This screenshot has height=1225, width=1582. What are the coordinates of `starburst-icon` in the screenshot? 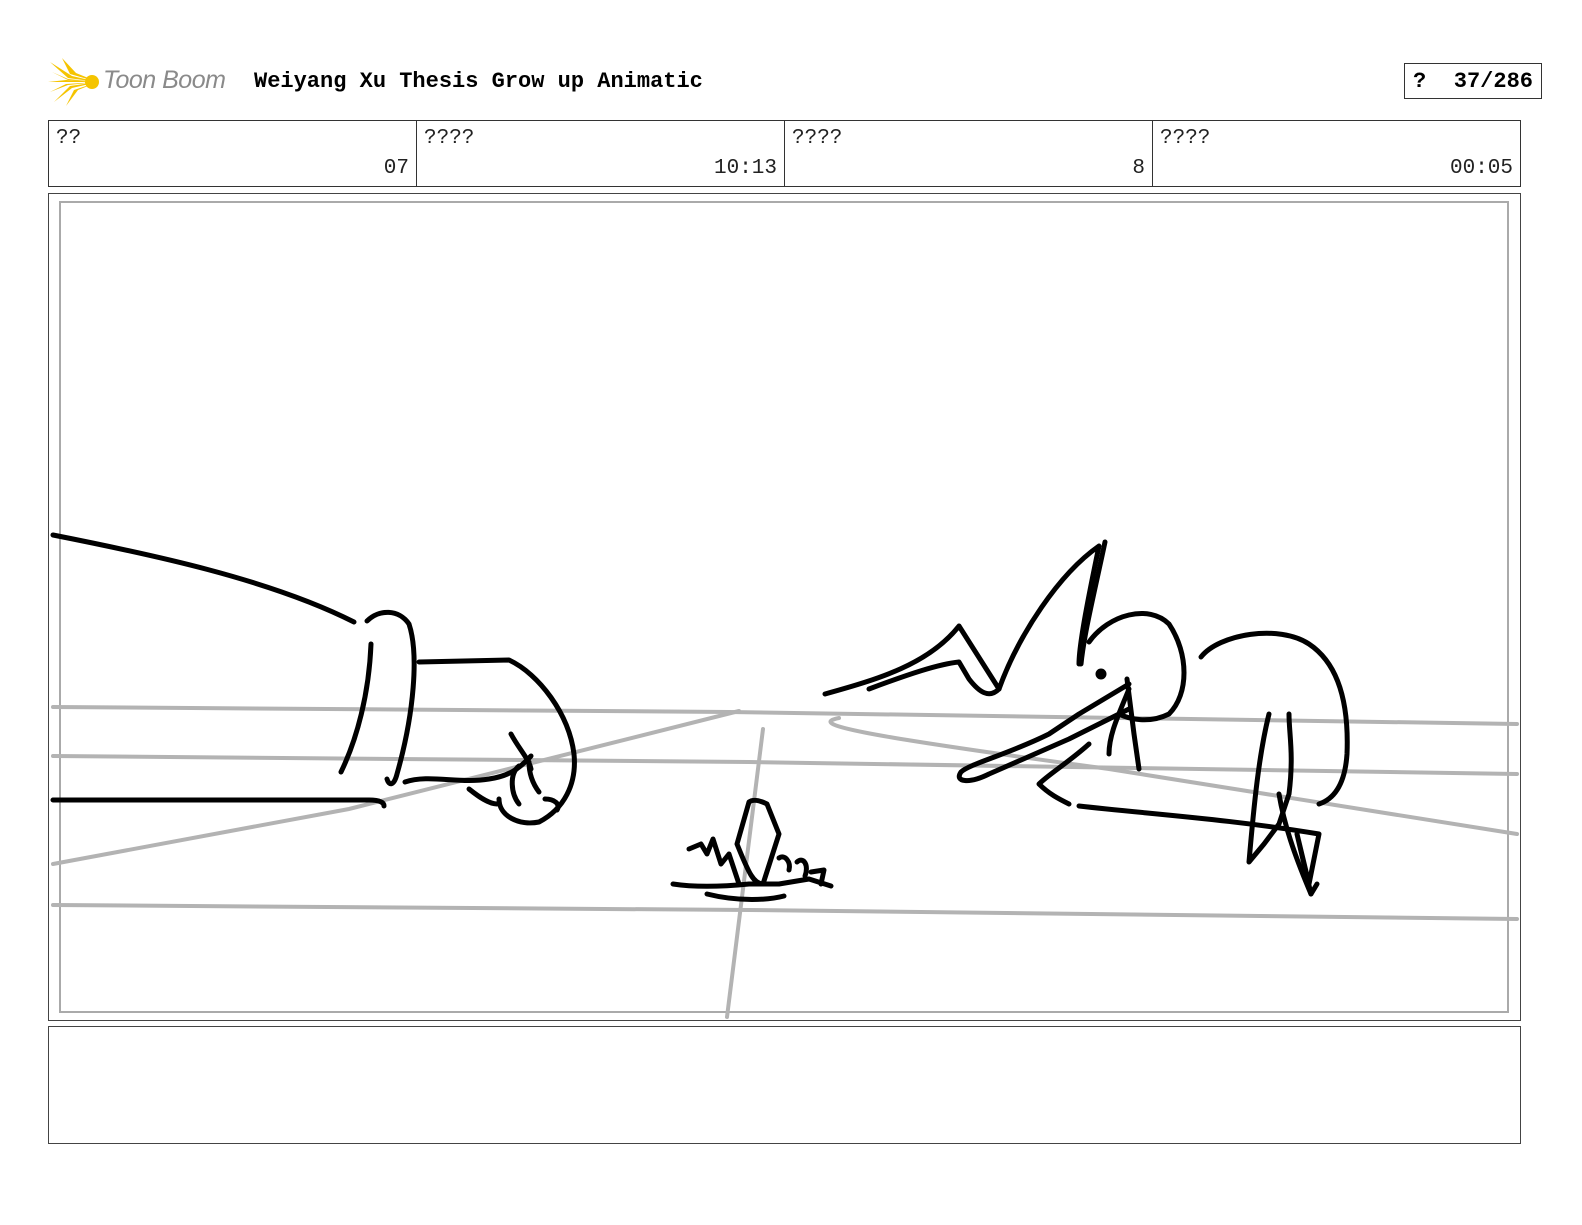 It's located at (73, 82).